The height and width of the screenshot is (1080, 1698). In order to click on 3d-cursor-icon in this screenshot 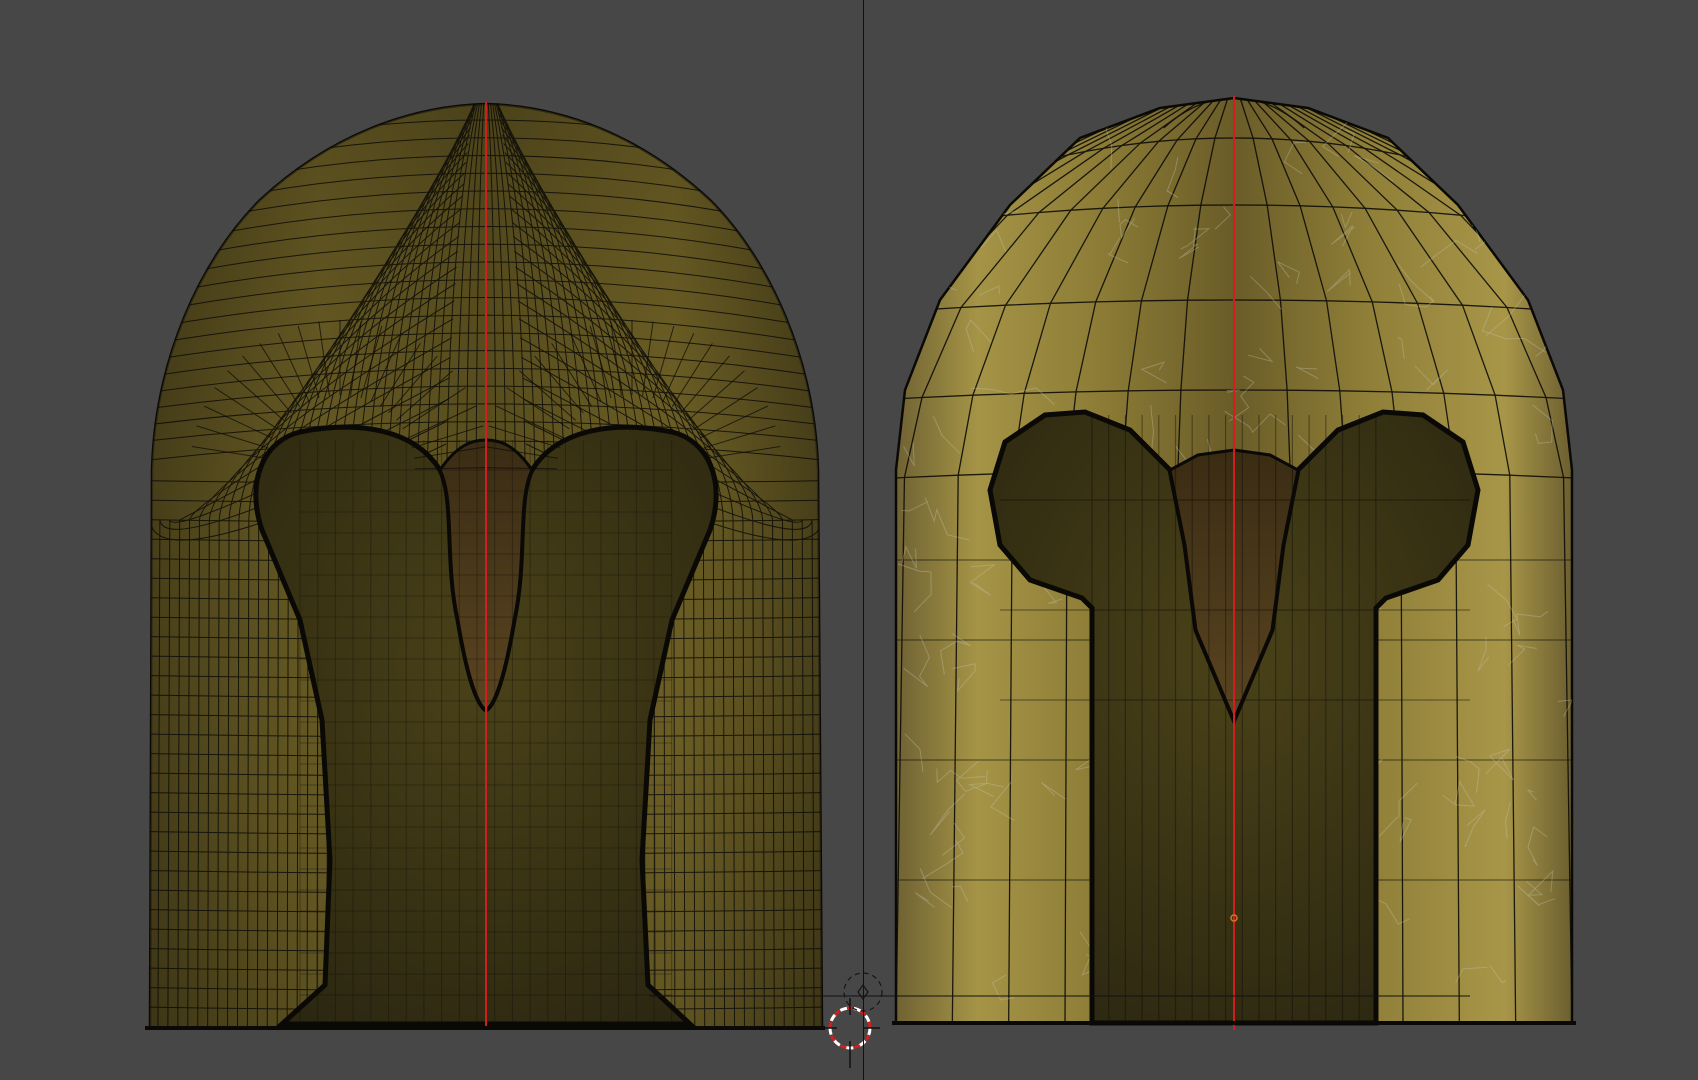, I will do `click(850, 1033)`.